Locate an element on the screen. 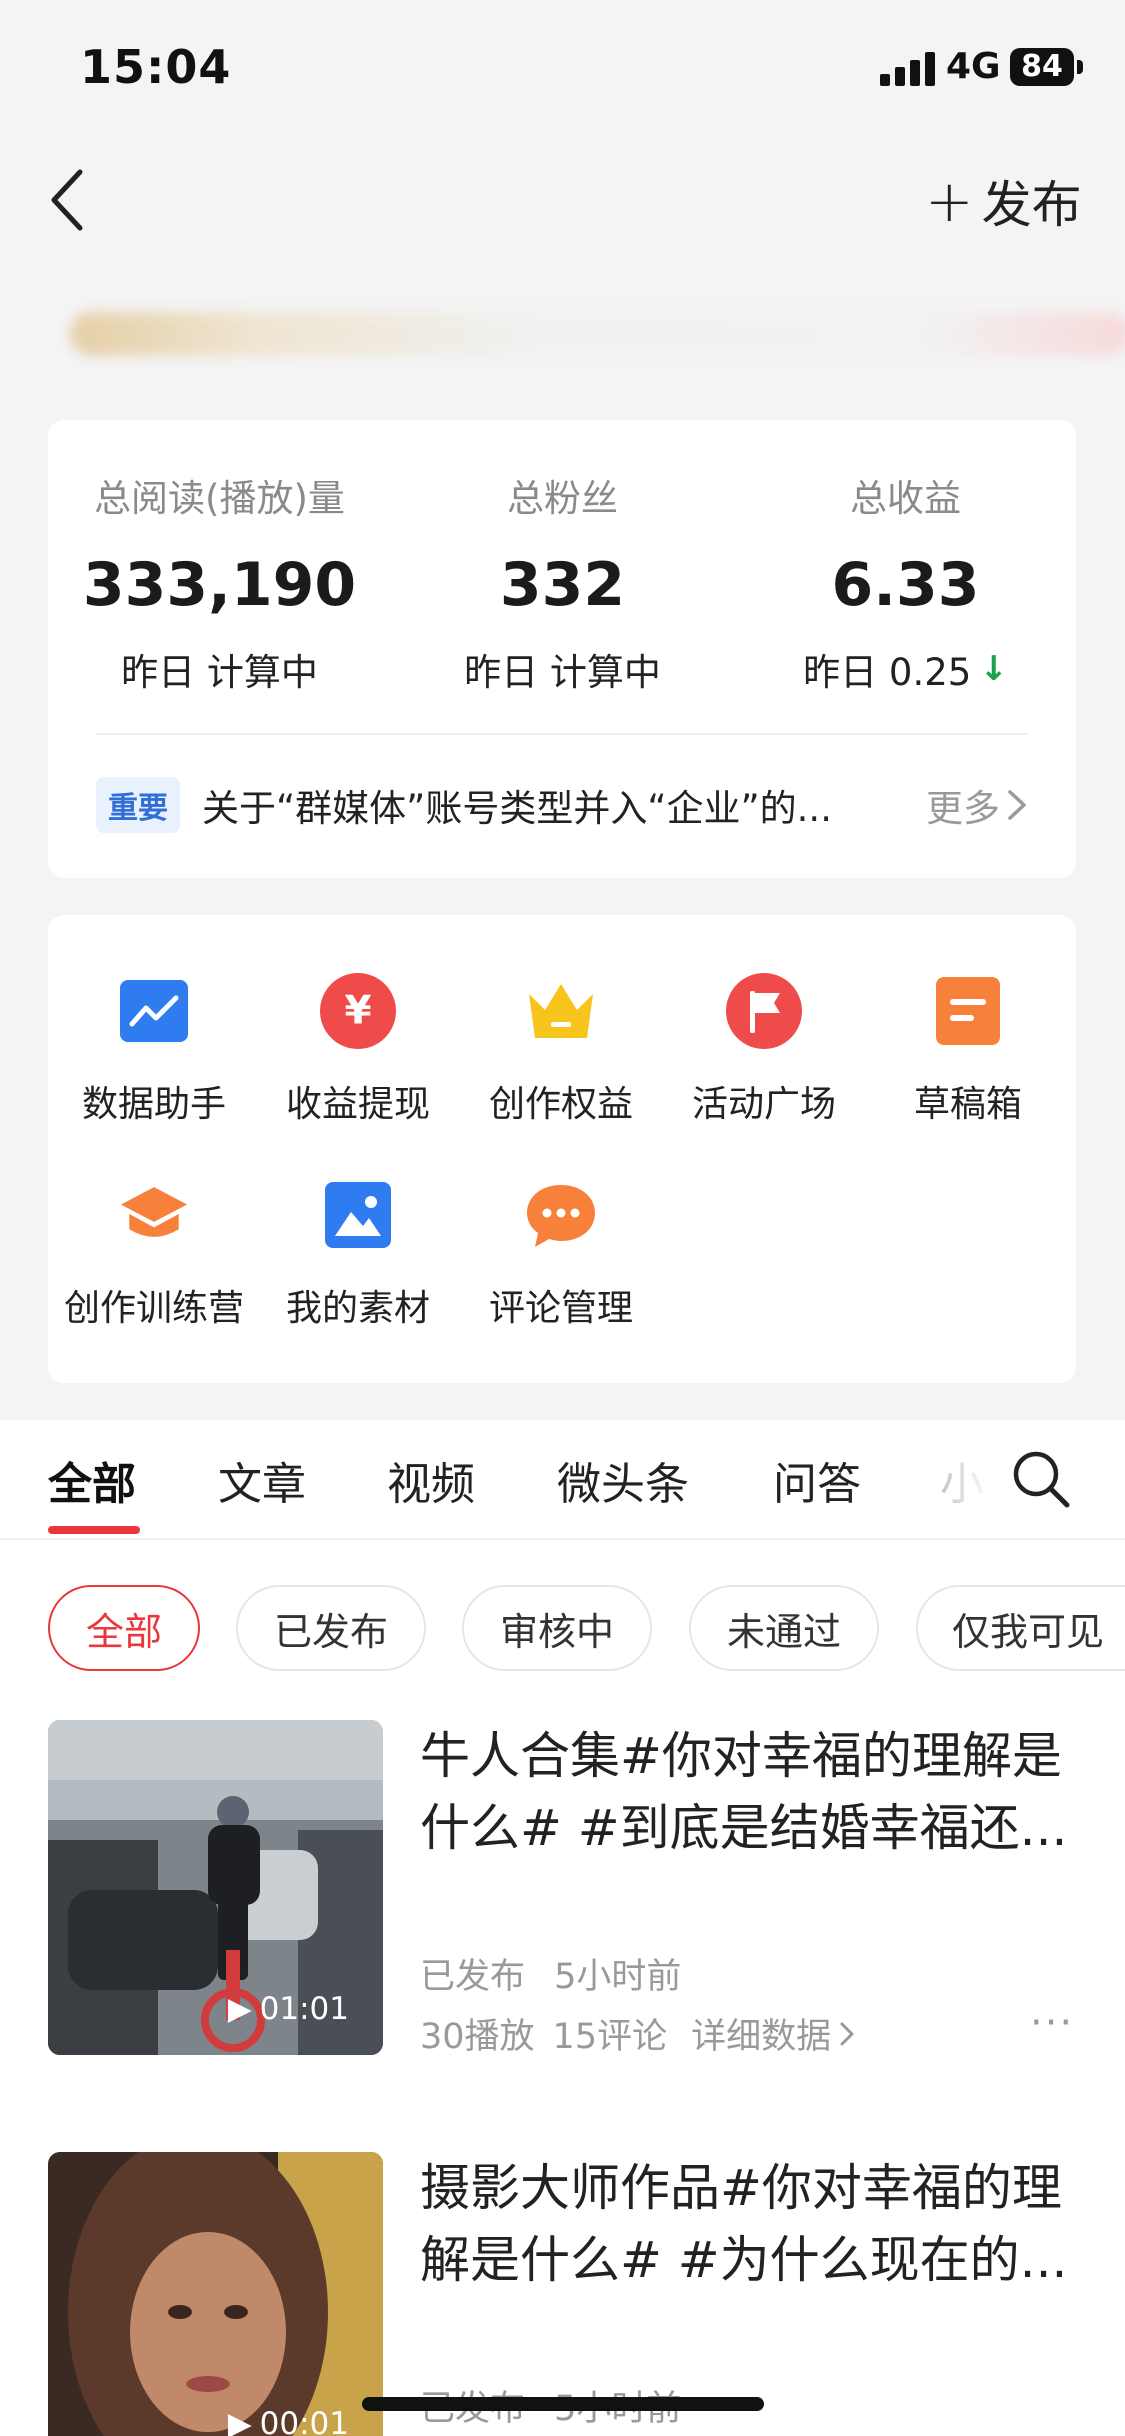 Image resolution: width=1125 pixels, height=2436 pixels. chevron-left-icon is located at coordinates (67, 200).